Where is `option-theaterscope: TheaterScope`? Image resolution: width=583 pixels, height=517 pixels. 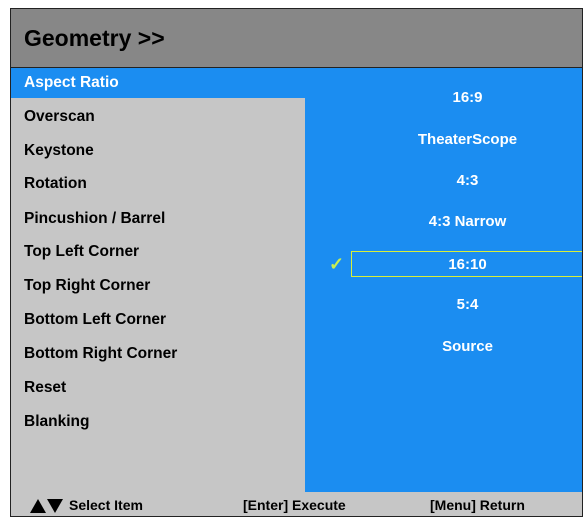 option-theaterscope: TheaterScope is located at coordinates (466, 140).